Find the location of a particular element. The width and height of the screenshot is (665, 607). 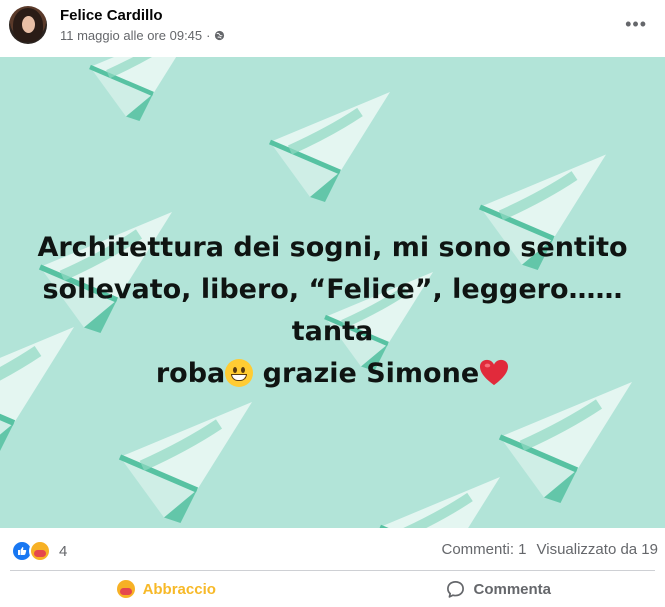

post-text-line: Architettura dei sogni, mi sono sentito is located at coordinates (332, 247).